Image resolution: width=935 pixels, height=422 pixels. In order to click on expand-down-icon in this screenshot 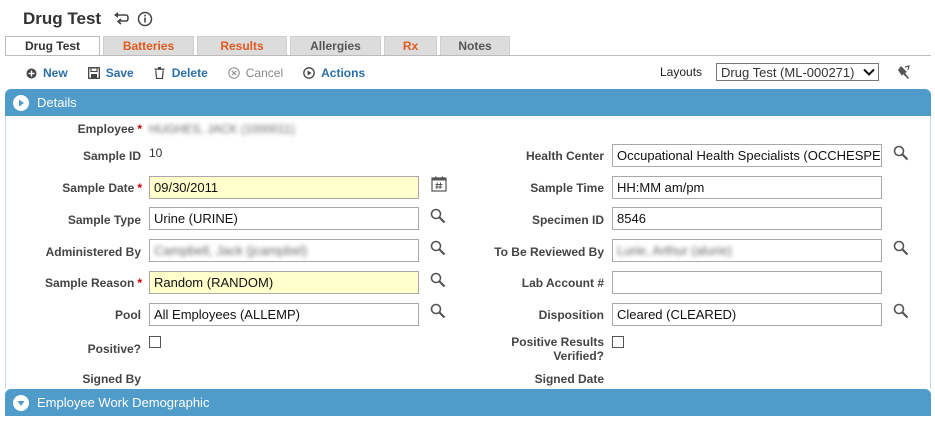, I will do `click(21, 402)`.